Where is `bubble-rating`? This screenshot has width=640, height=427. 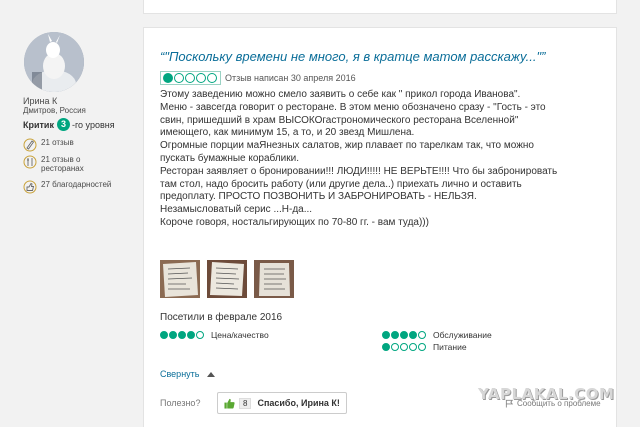
bubble-rating is located at coordinates (190, 78).